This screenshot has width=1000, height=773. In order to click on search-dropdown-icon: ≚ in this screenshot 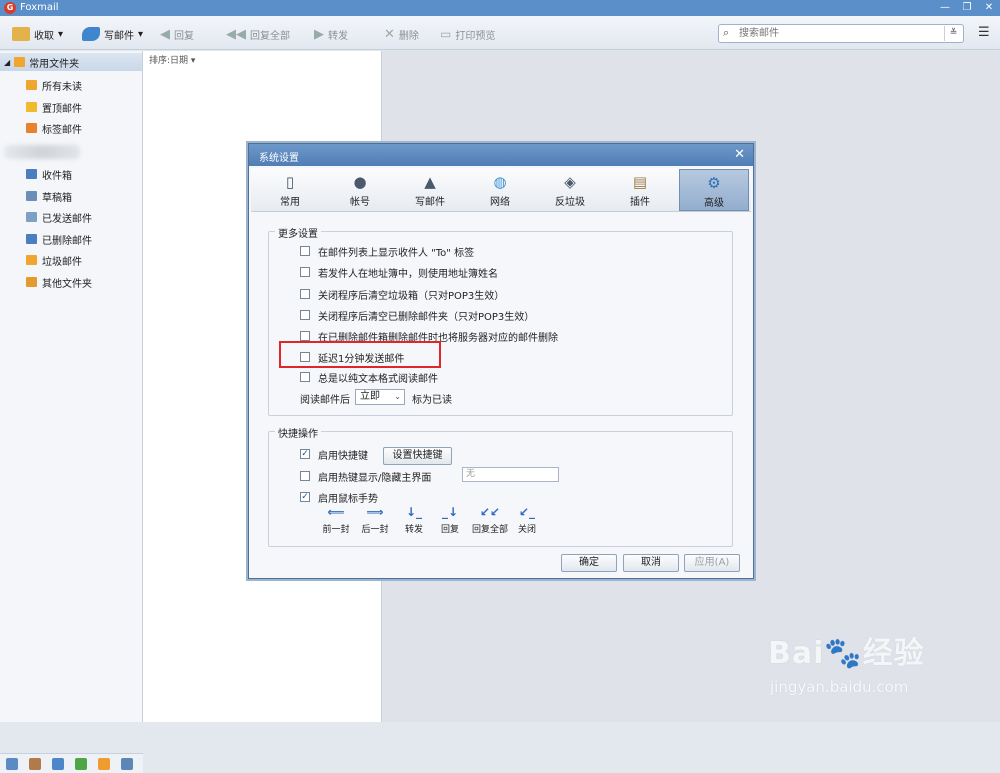, I will do `click(953, 33)`.